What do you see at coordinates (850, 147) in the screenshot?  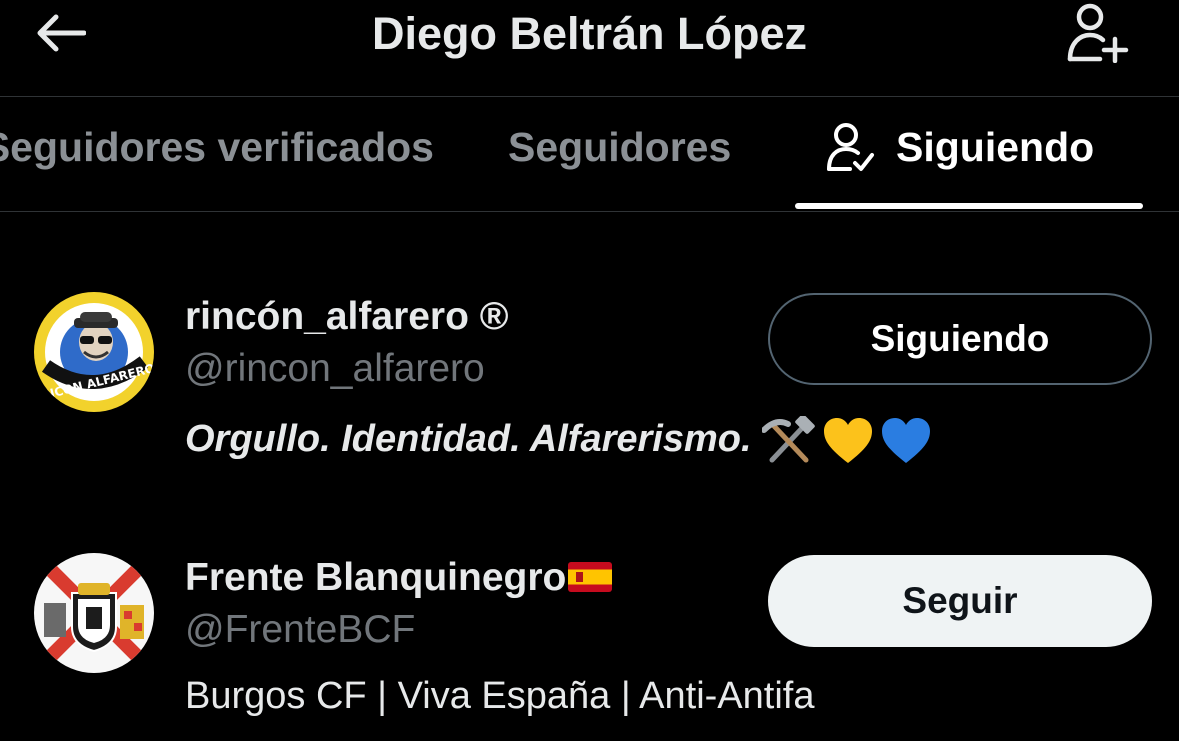 I see `person-check-icon` at bounding box center [850, 147].